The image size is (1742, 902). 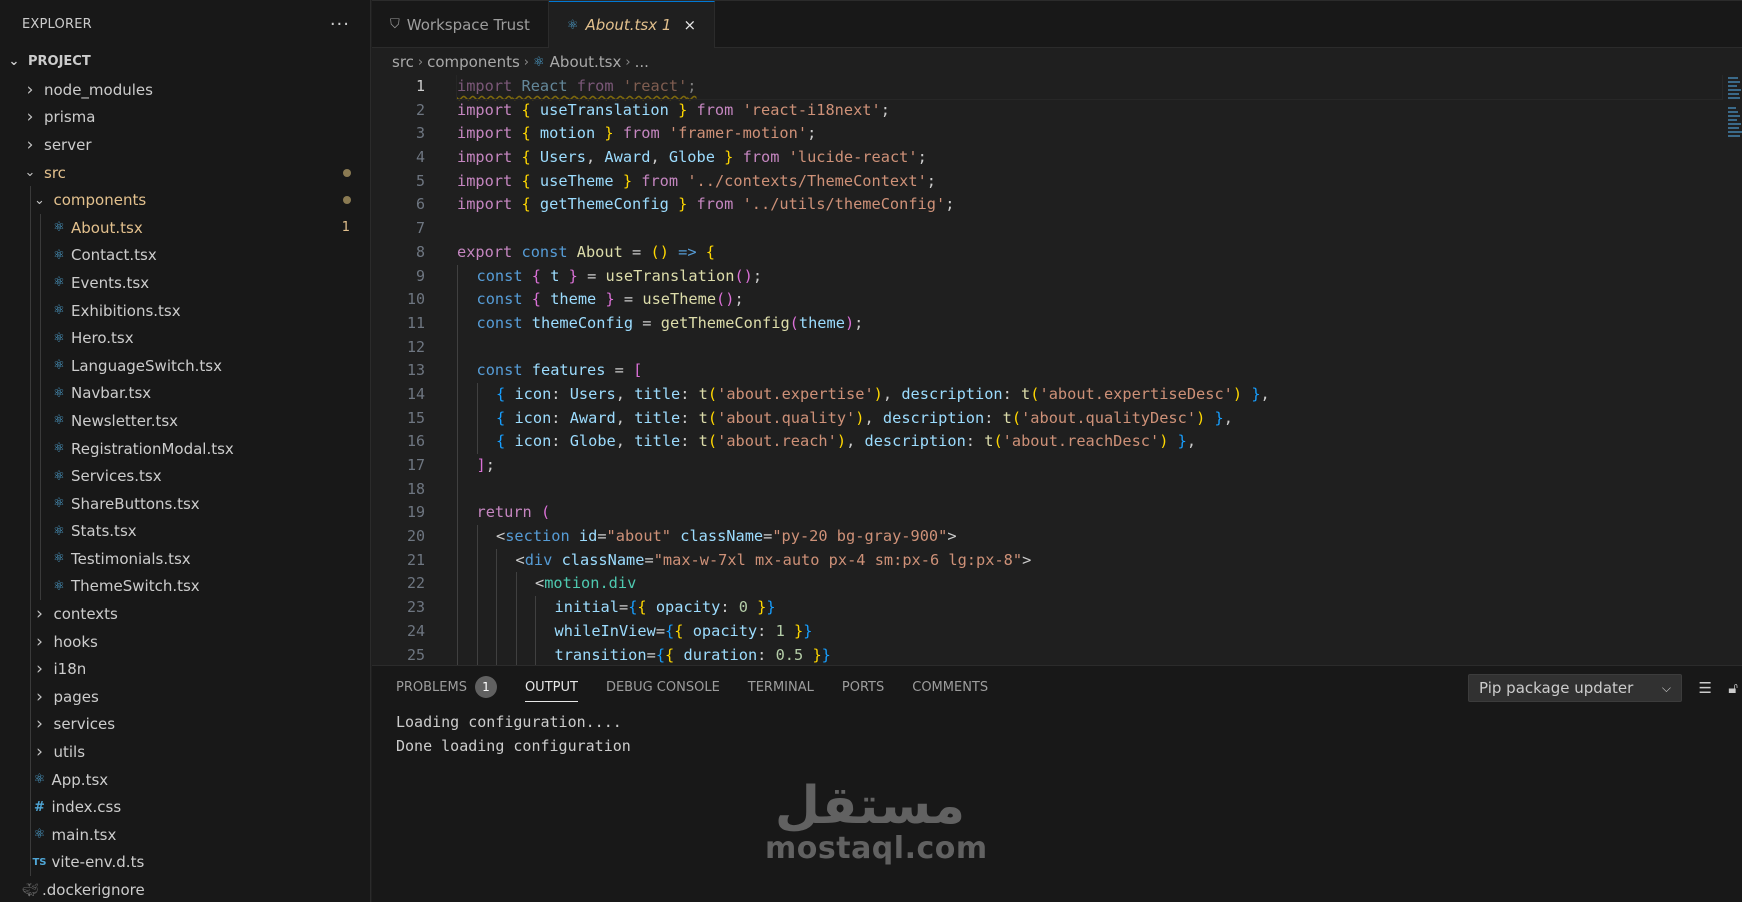 I want to click on tree-item: ⚛ ThemeSwitch.tsx, so click(x=185, y=586).